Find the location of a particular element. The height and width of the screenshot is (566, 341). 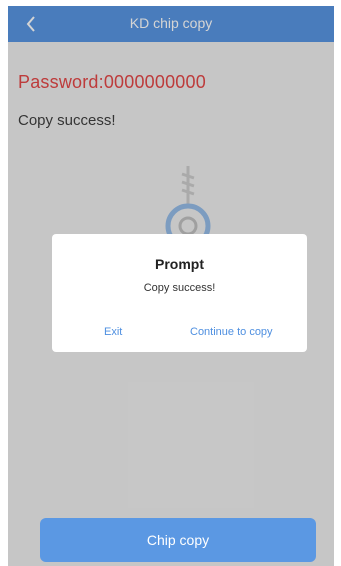

continue-copy-button: Continue to copy is located at coordinates (231, 332).